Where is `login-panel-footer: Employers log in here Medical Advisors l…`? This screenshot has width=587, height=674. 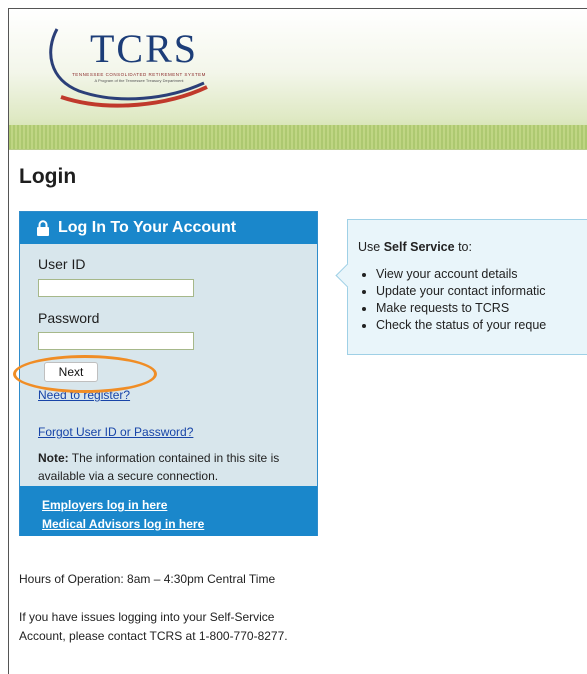 login-panel-footer: Employers log in here Medical Advisors l… is located at coordinates (168, 511).